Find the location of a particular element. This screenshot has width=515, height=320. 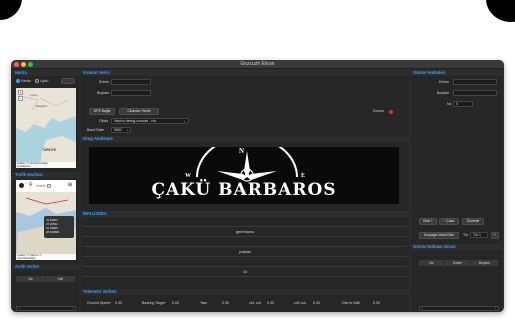

compass-w: W is located at coordinates (188, 176).